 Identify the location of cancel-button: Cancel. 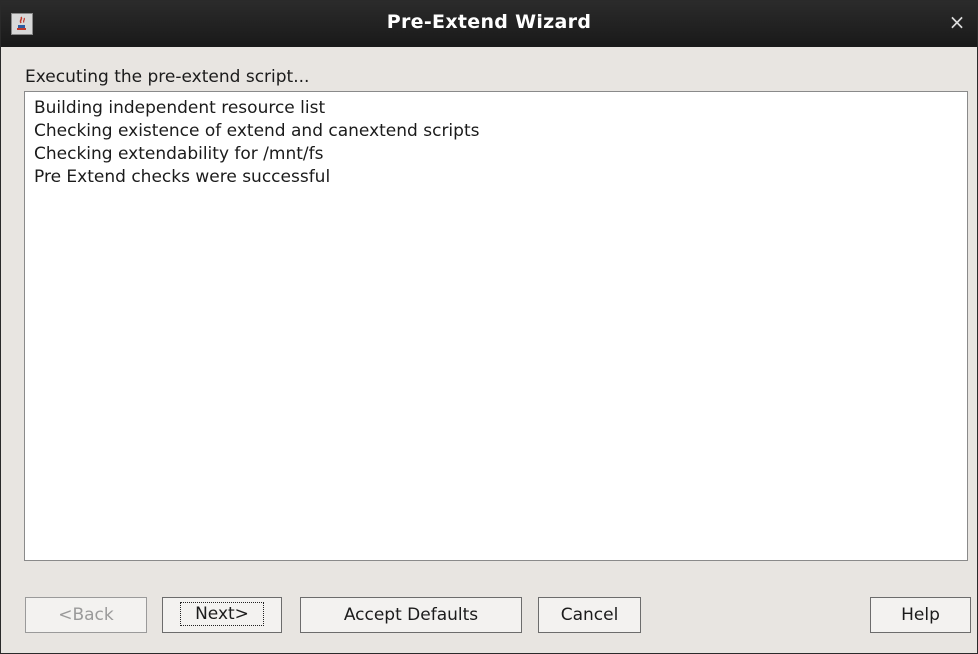
(589, 615).